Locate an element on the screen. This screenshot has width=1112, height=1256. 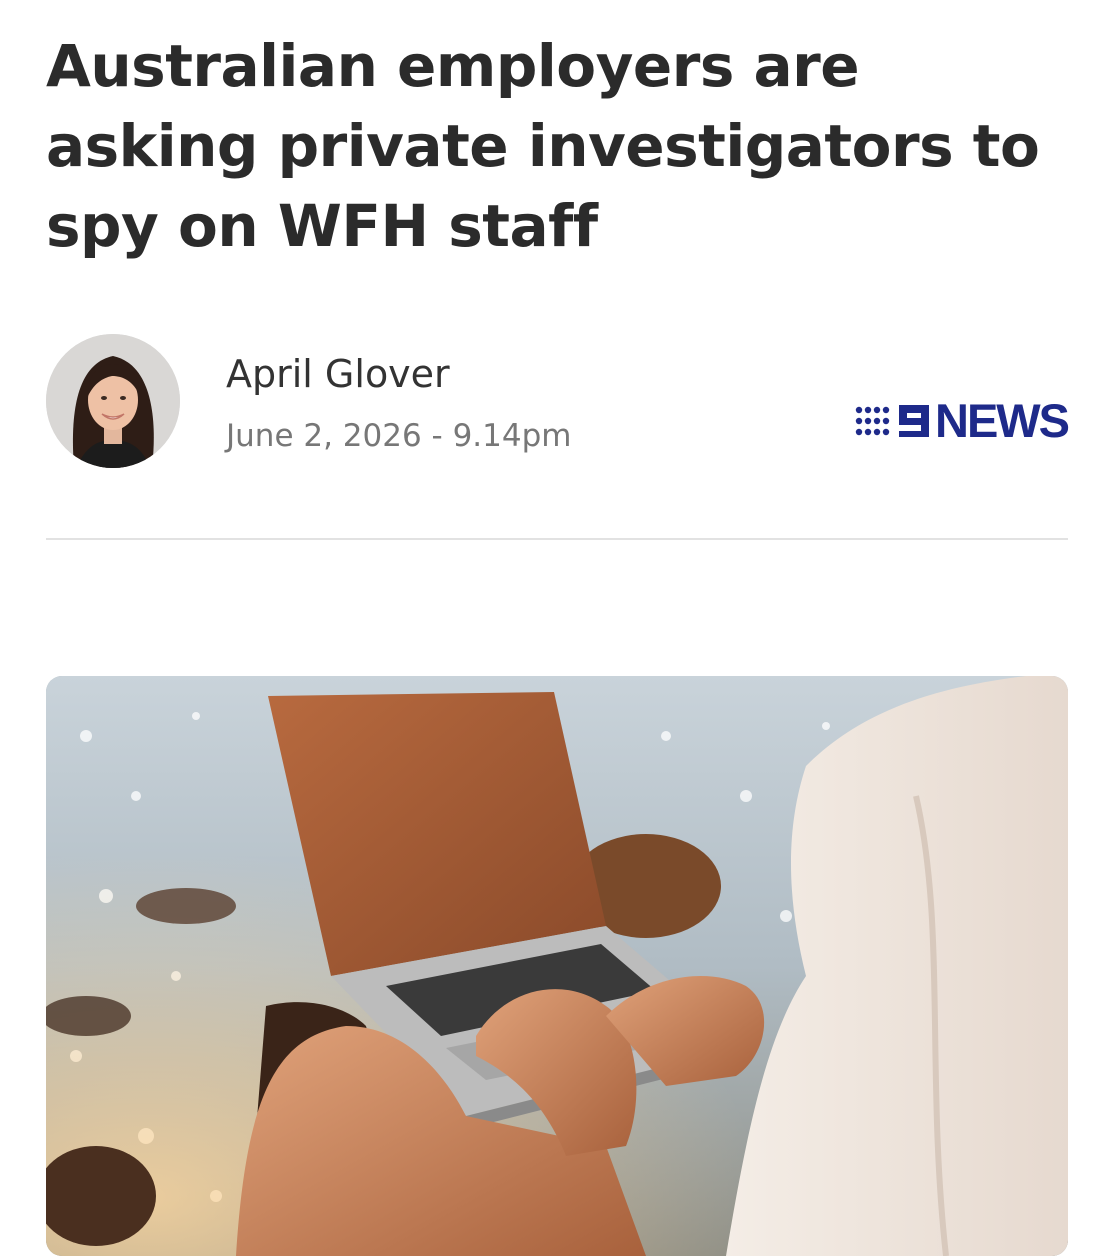
author-name: April Glover is located at coordinates (338, 374).